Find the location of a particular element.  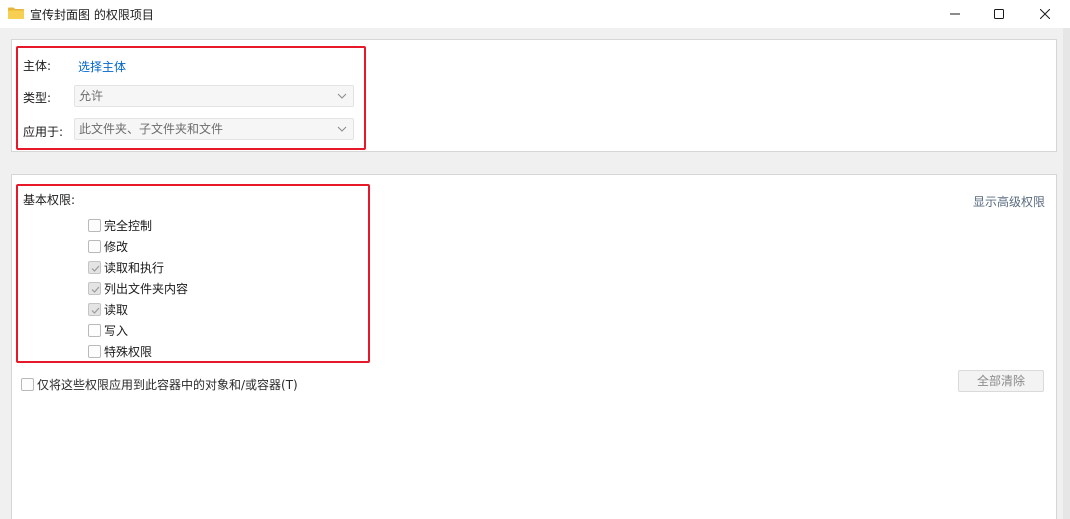

maximize-icon is located at coordinates (999, 14).